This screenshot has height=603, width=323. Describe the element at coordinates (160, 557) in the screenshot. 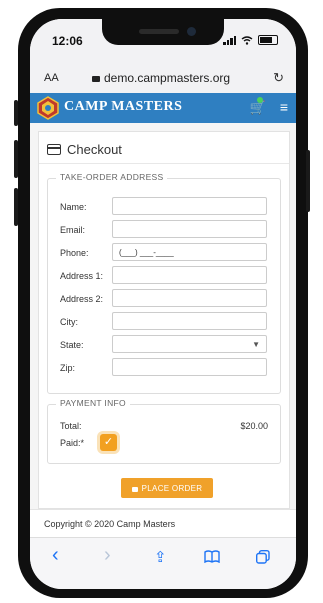

I see `share-icon: ⇪` at that location.